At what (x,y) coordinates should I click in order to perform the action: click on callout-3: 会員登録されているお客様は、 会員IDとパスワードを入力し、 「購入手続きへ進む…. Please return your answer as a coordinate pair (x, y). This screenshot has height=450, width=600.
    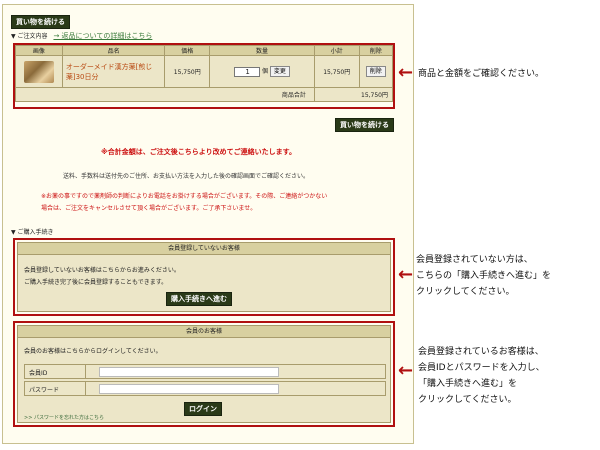
    Looking at the image, I should click on (481, 376).